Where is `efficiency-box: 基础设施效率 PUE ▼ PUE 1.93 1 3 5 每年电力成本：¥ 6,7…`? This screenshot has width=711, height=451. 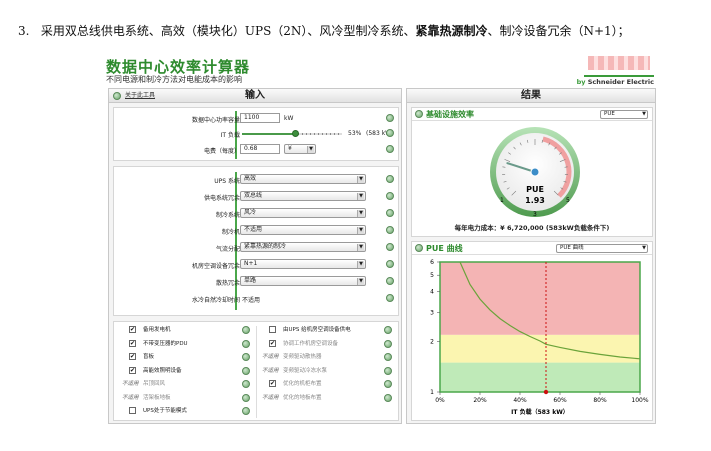 efficiency-box: 基础设施效率 PUE ▼ PUE 1.93 1 3 5 每年电力成本：¥ 6,7… is located at coordinates (532, 172).